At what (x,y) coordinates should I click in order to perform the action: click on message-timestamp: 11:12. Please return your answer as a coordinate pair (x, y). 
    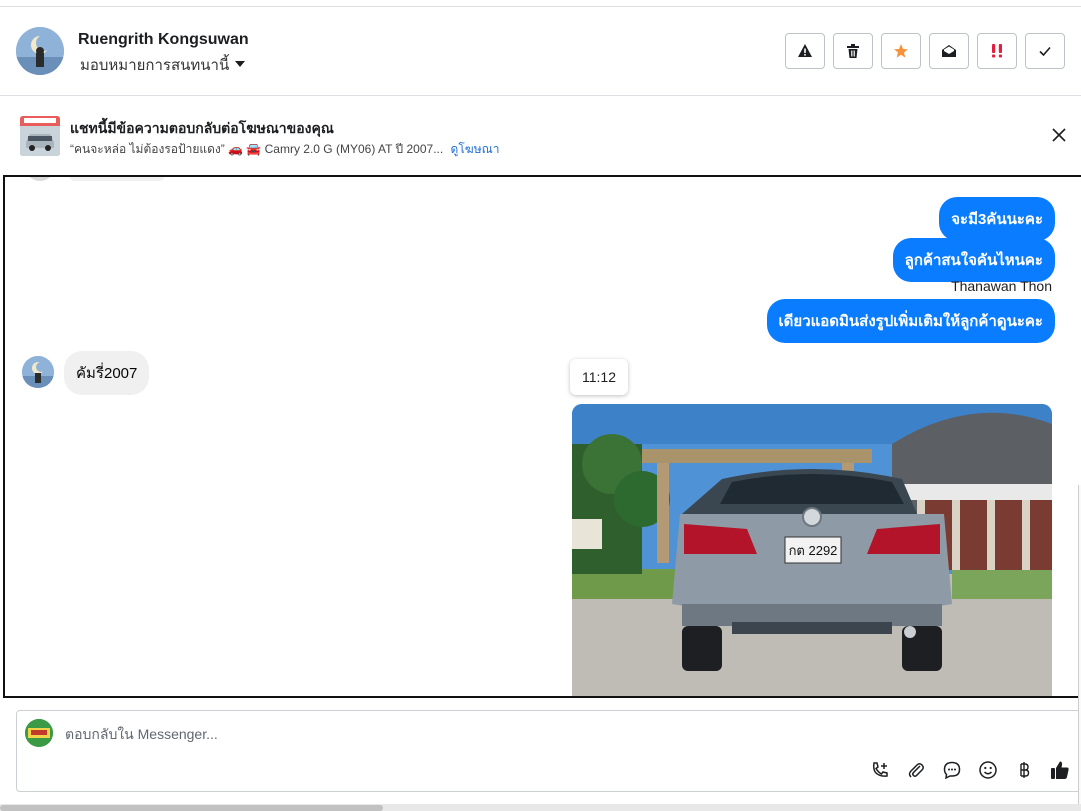
    Looking at the image, I should click on (599, 377).